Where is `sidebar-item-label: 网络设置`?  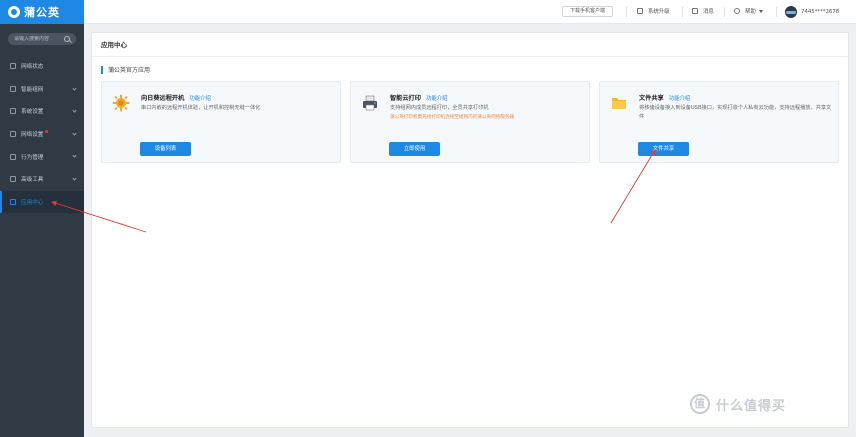 sidebar-item-label: 网络设置 is located at coordinates (32, 135).